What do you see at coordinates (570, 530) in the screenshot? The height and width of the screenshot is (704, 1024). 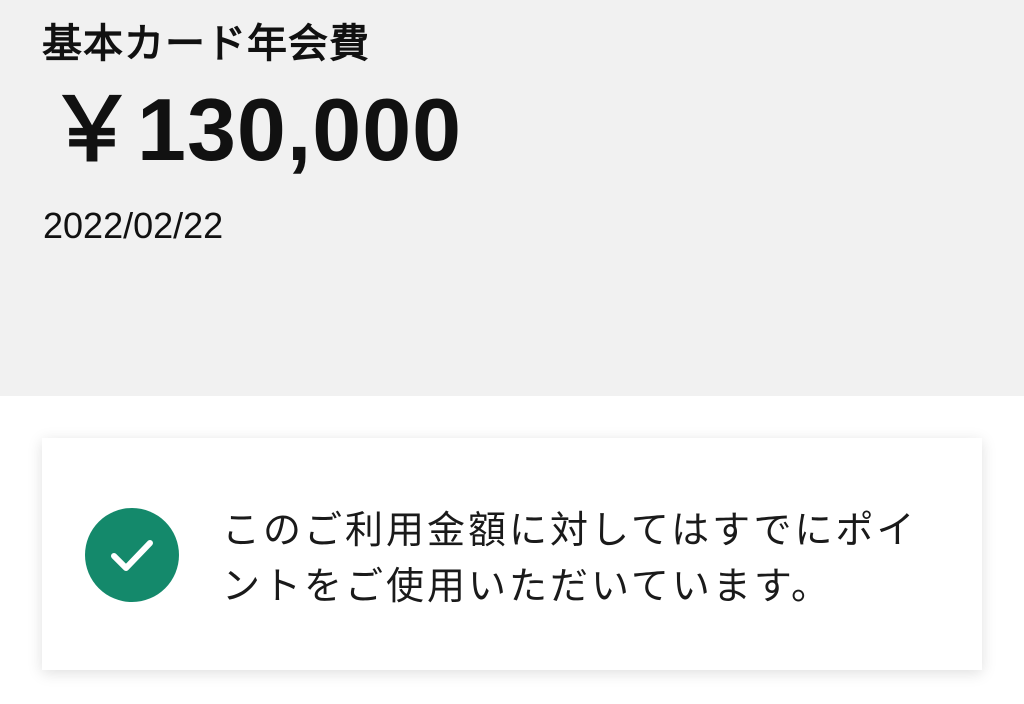 I see `notice-message-line1: このご利用金額に対してはすでにポイ` at bounding box center [570, 530].